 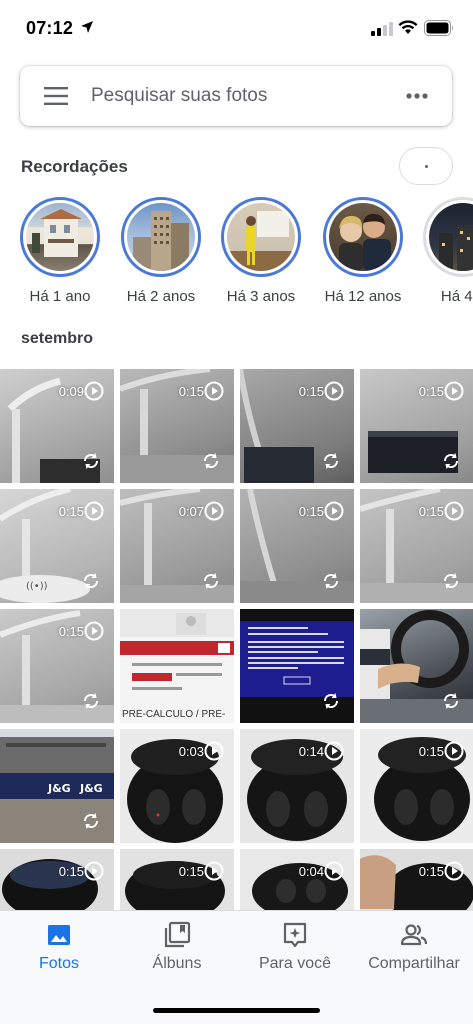 I want to click on tab-share: Compartilhar, so click(x=414, y=951).